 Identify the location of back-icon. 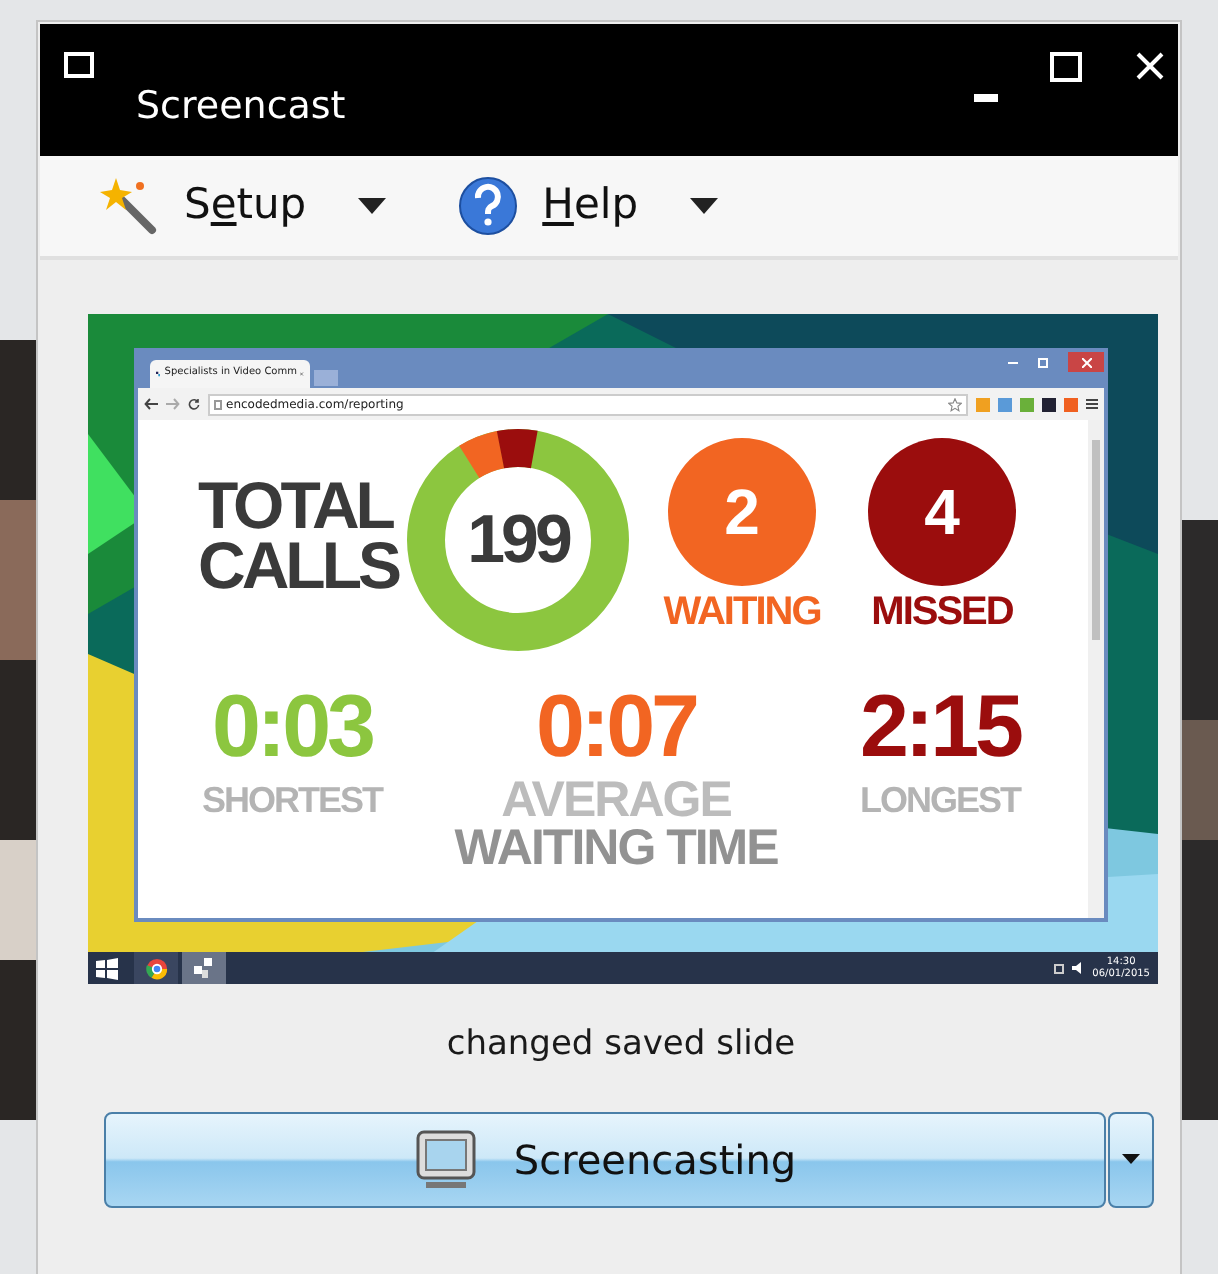
(151, 404).